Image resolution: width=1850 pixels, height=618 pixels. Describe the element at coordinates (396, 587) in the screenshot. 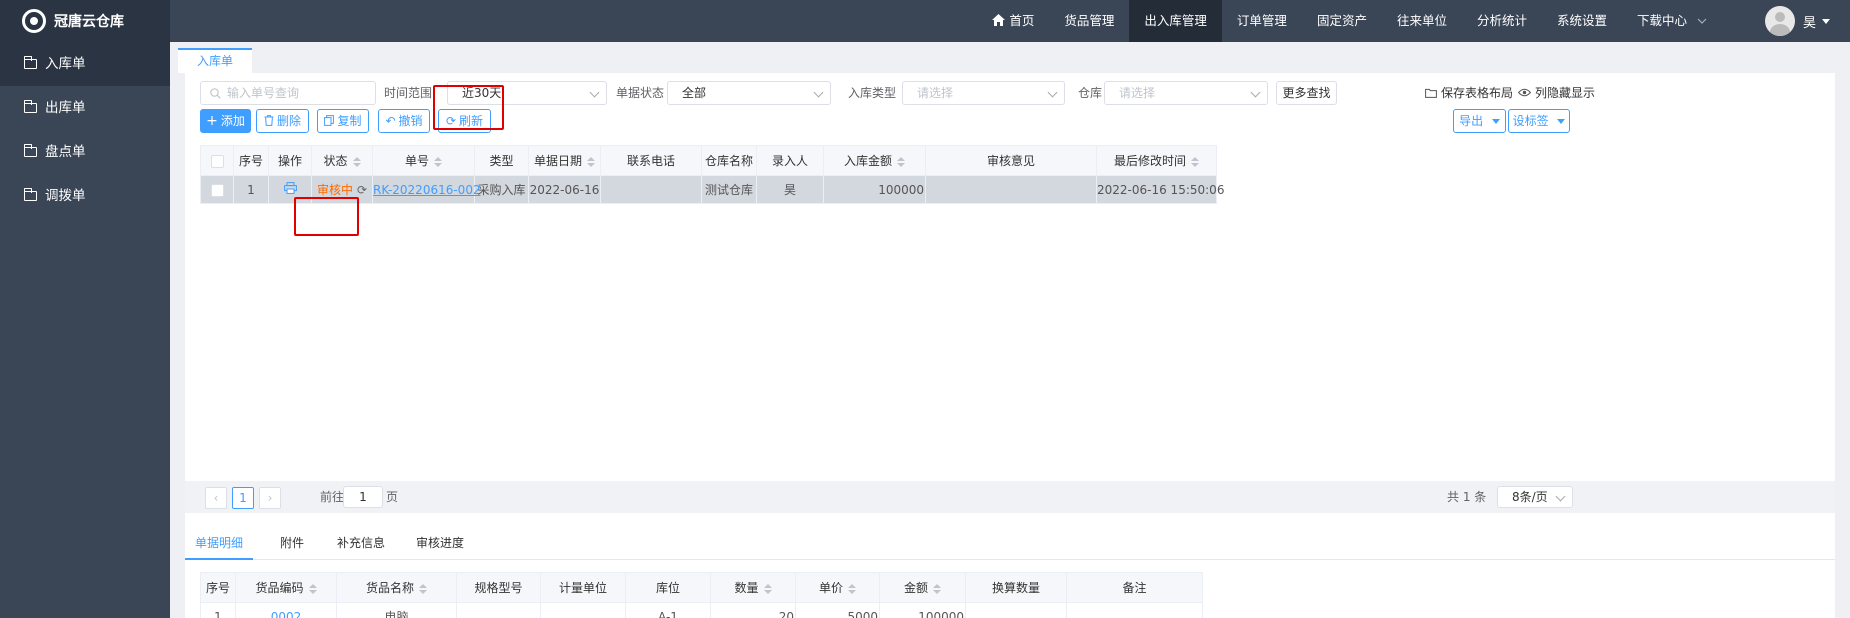

I see `column-header-sortable: 货品名称` at that location.